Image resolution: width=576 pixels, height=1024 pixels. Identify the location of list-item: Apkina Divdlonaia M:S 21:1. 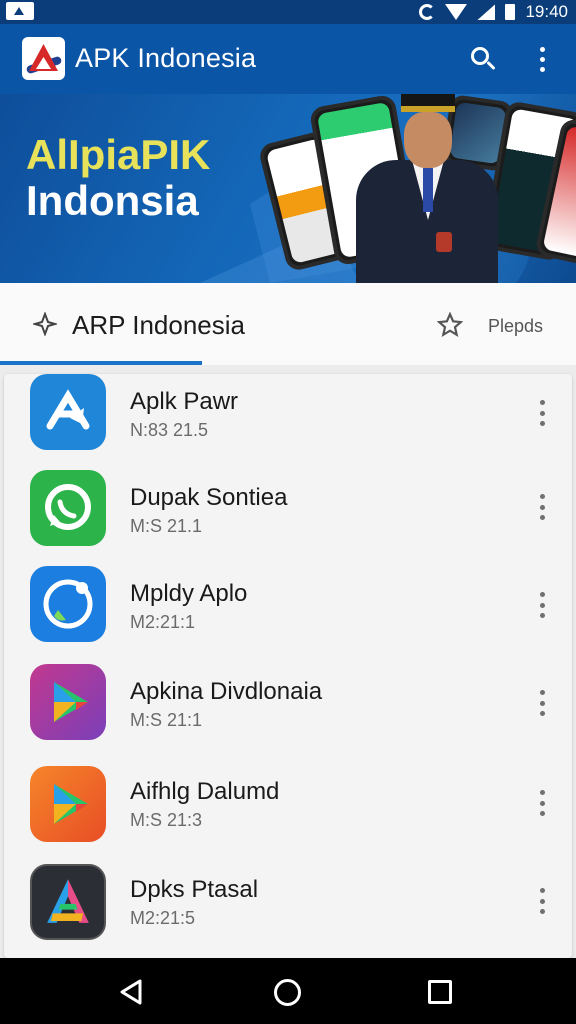
(288, 712).